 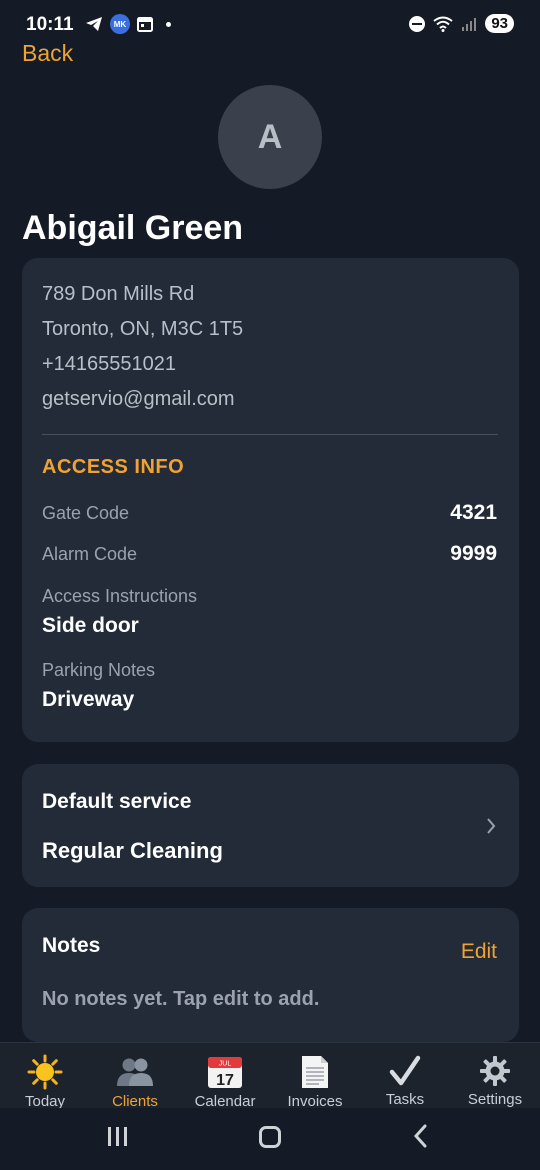 I want to click on gate-code-value: 4321, so click(x=473, y=512).